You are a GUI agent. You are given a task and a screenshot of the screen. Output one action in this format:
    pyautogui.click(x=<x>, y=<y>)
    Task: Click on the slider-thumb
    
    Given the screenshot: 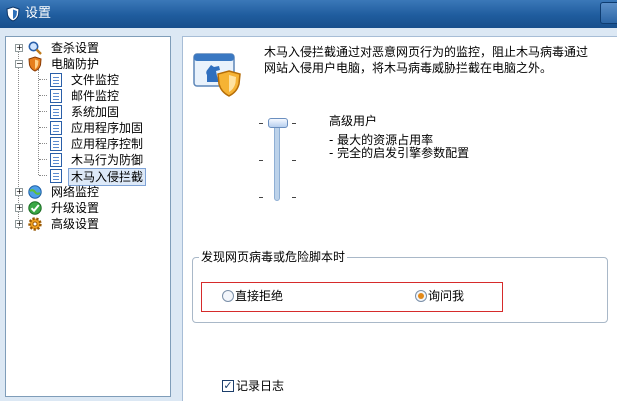 What is the action you would take?
    pyautogui.click(x=278, y=123)
    